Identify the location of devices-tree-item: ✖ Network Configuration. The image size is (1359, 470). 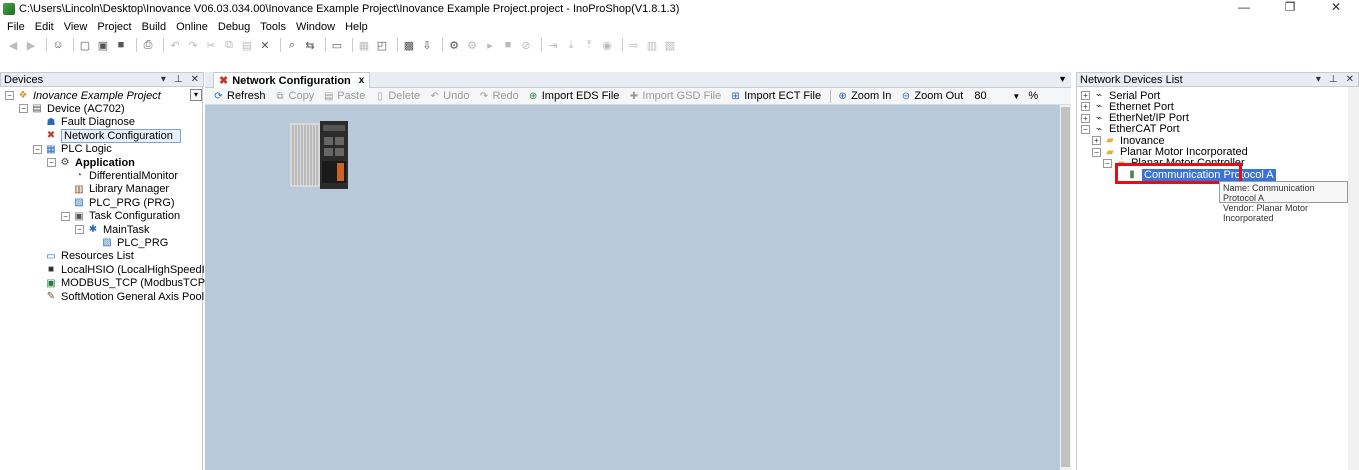
(107, 135).